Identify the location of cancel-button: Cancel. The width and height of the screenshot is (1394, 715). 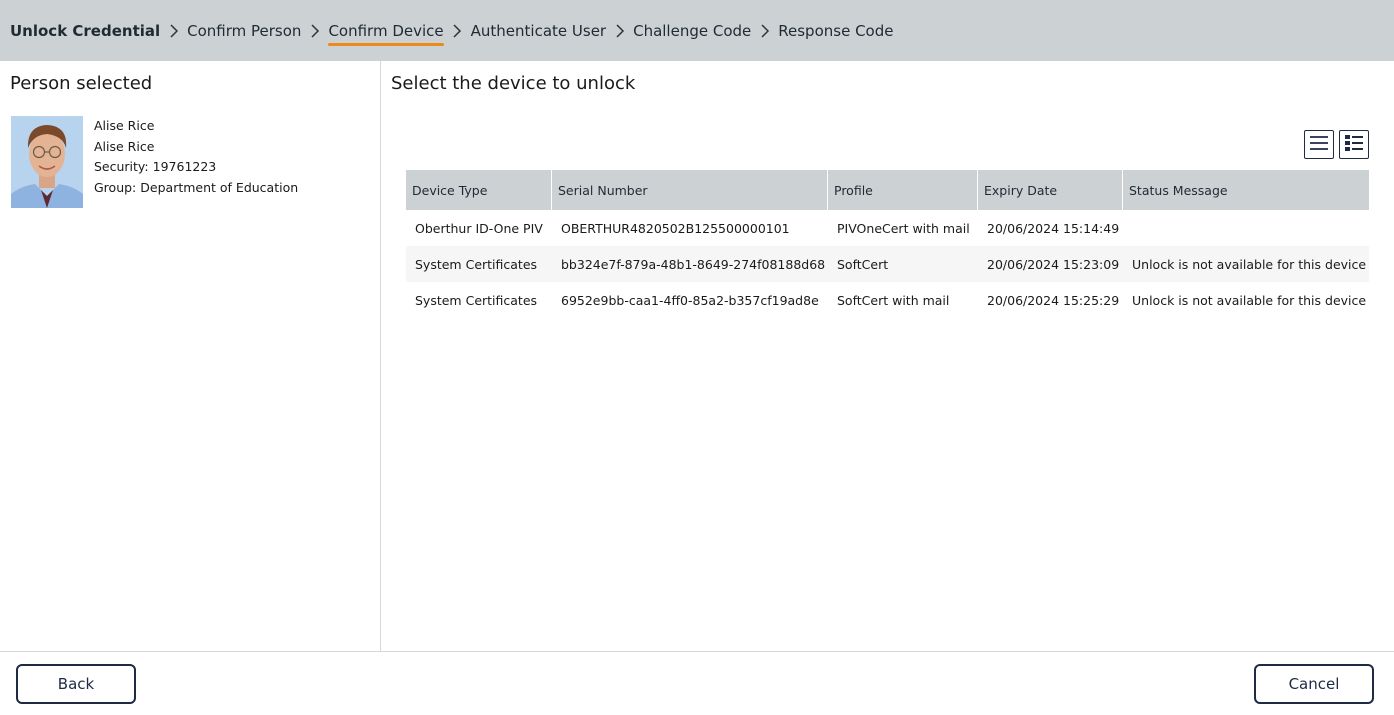
(1314, 684).